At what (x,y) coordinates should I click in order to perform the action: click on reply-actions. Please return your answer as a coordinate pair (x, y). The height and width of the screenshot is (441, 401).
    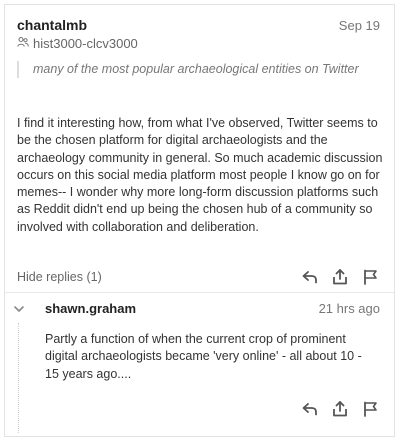
    Looking at the image, I should click on (336, 409).